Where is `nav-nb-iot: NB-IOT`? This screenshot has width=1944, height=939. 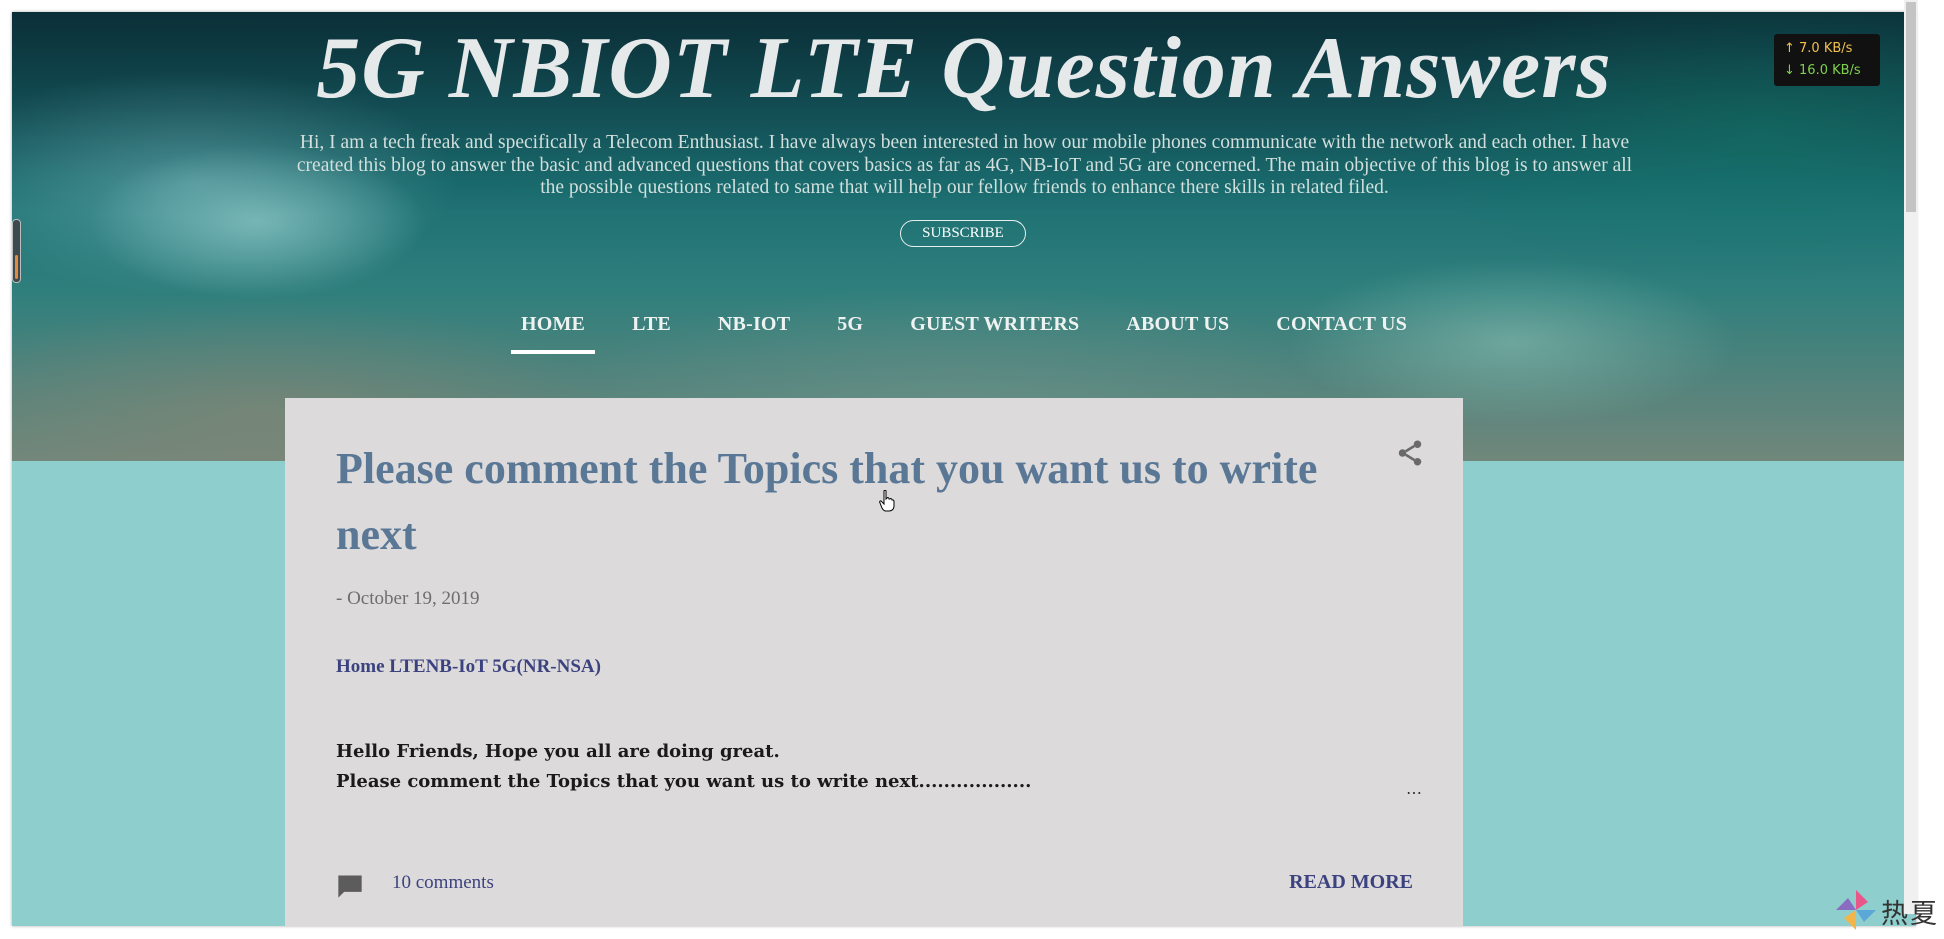
nav-nb-iot: NB-IOT is located at coordinates (754, 333).